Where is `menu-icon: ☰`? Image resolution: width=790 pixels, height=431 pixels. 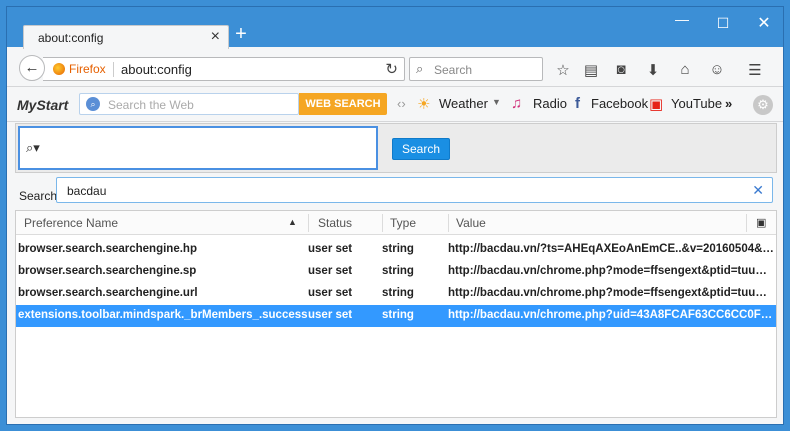
menu-icon: ☰ is located at coordinates (755, 70).